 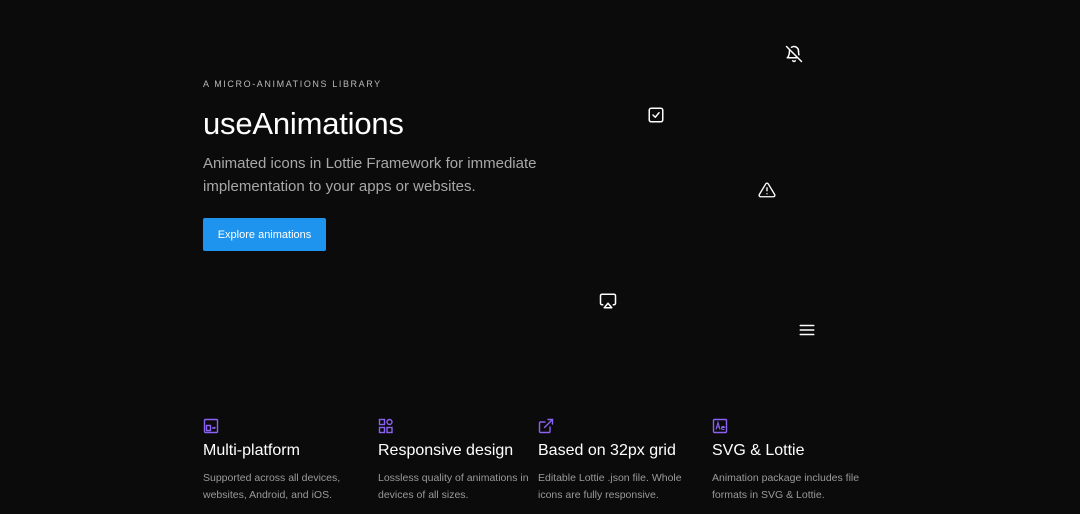 I want to click on warning-icon, so click(x=767, y=190).